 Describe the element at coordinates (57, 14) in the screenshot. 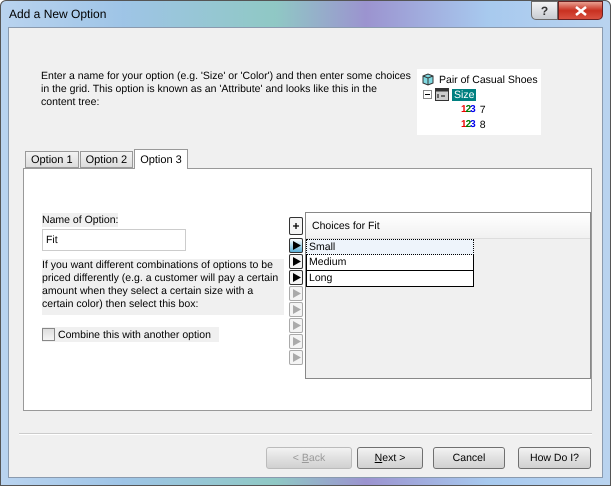

I see `window-title: Add a New Option` at that location.